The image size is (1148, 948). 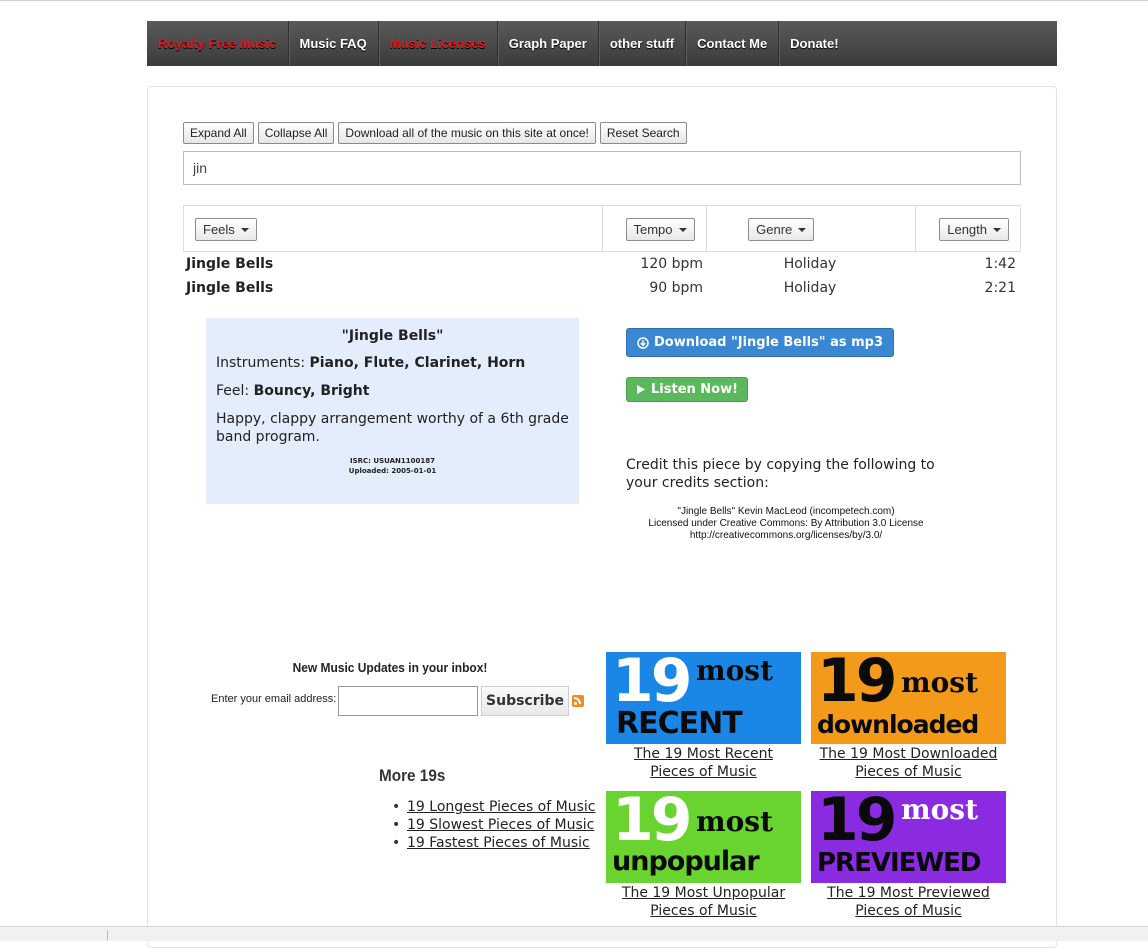 What do you see at coordinates (1000, 264) in the screenshot?
I see `song-length: 1:42` at bounding box center [1000, 264].